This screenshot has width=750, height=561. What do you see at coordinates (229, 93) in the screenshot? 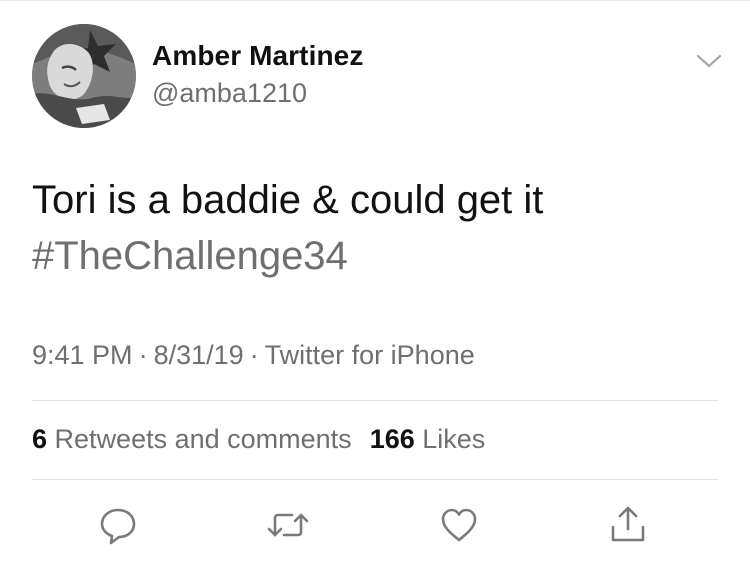
I see `author-handle: @amba1210` at bounding box center [229, 93].